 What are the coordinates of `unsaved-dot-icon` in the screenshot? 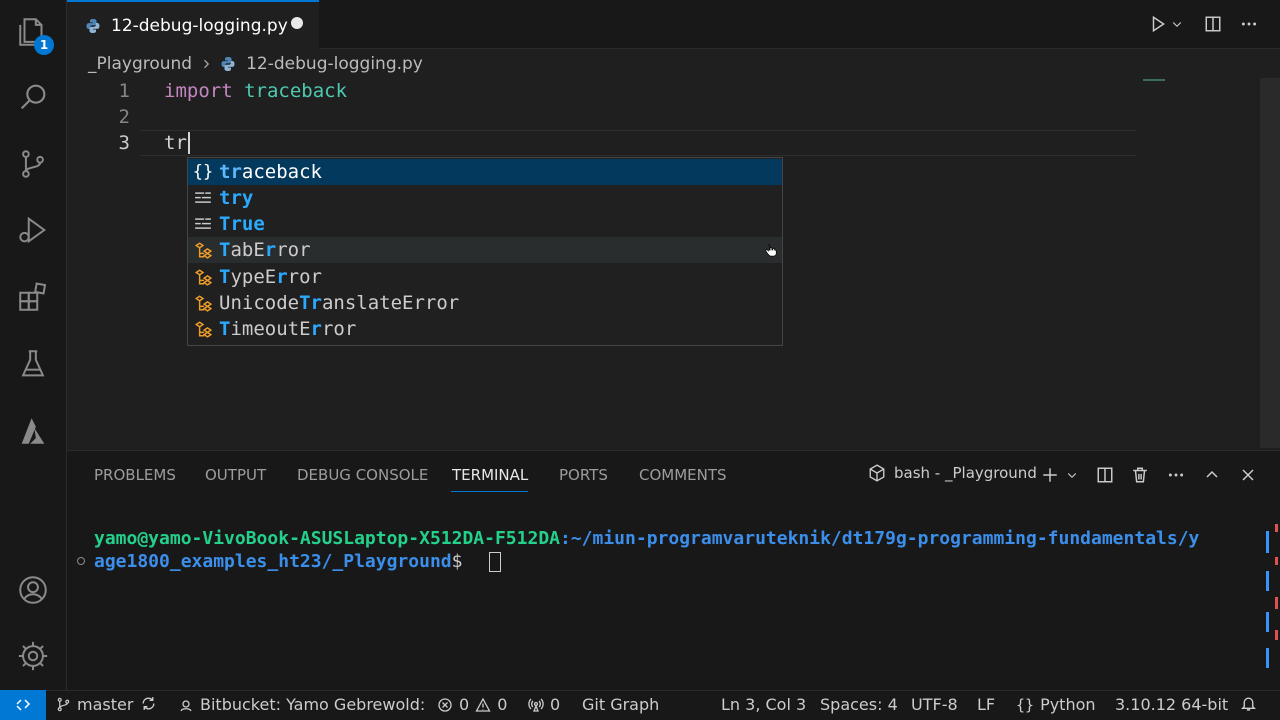 It's located at (297, 23).